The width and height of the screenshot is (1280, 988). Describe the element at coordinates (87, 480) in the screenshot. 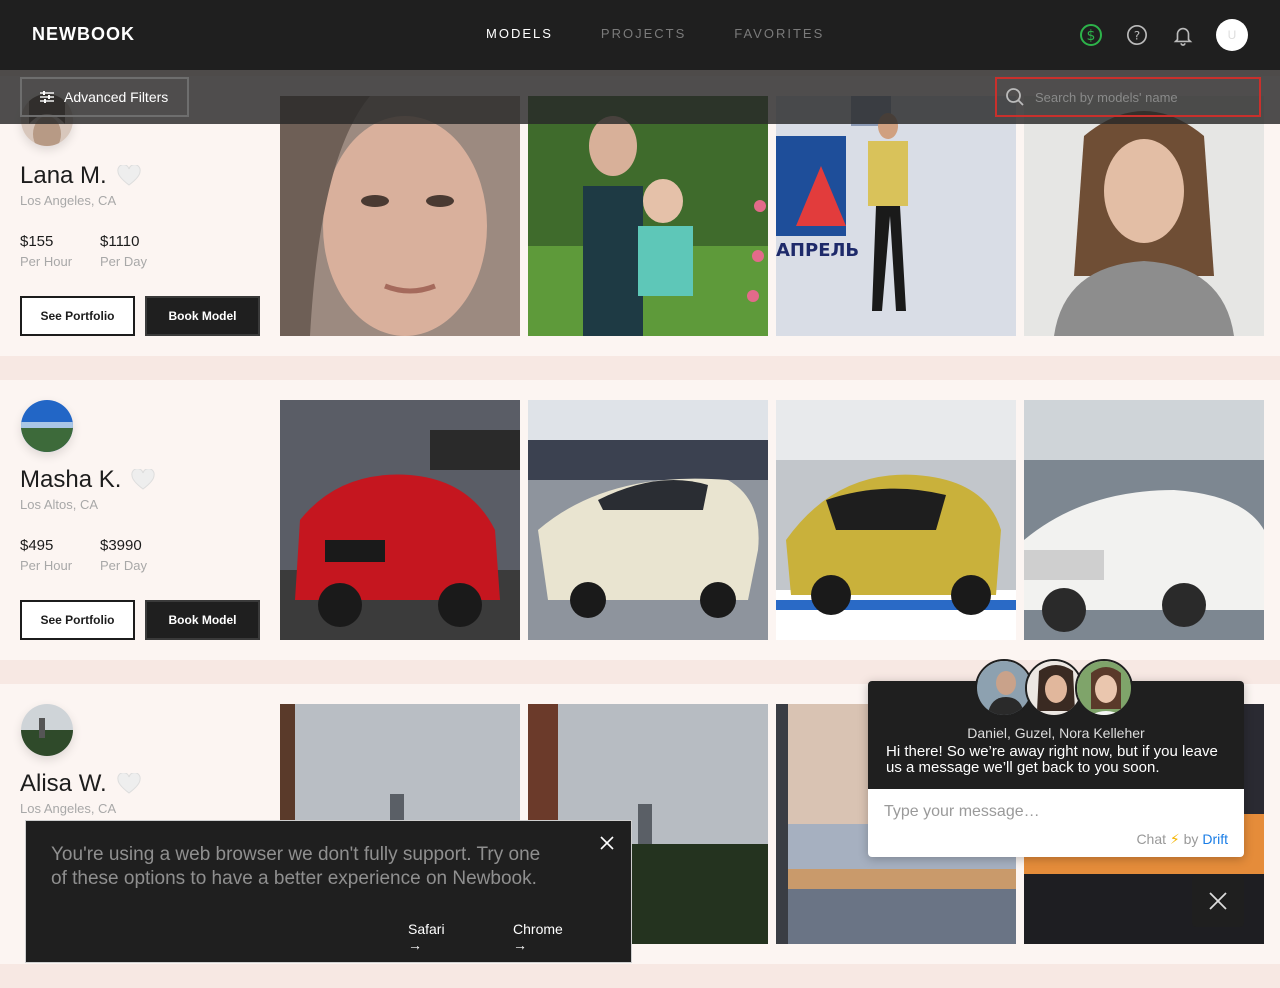

I see `model-name: Masha K.` at that location.